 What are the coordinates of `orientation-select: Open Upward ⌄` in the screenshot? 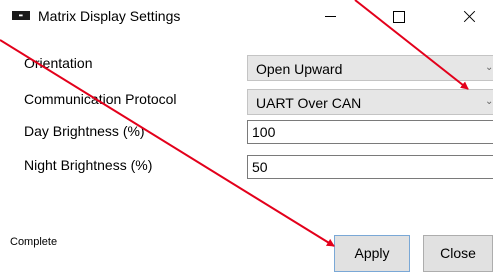 It's located at (370, 68).